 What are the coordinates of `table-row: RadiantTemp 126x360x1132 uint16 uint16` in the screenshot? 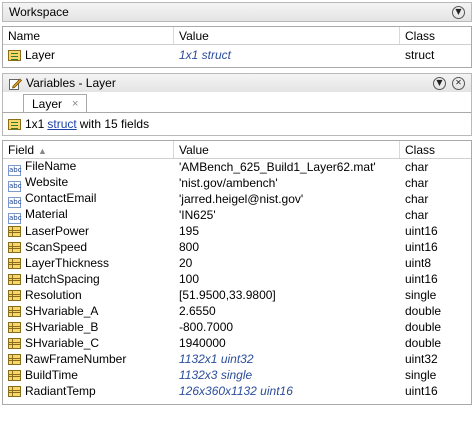 It's located at (237, 391).